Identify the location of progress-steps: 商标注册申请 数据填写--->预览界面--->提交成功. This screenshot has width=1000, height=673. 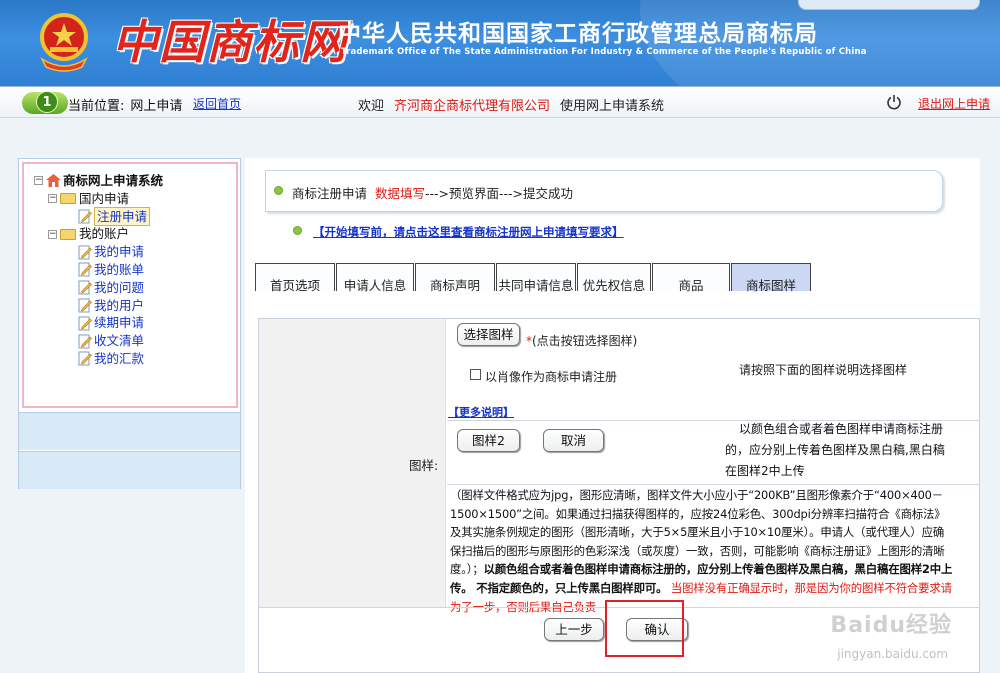
(604, 191).